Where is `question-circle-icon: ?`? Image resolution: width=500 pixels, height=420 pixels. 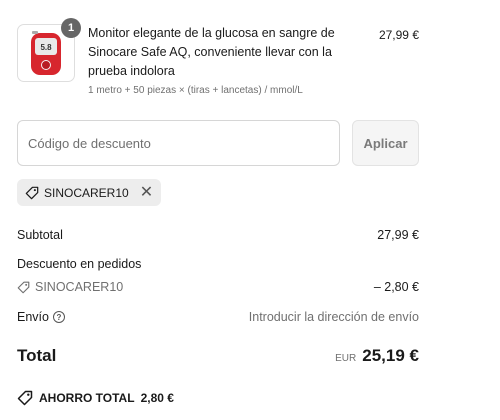
question-circle-icon: ? is located at coordinates (58, 317).